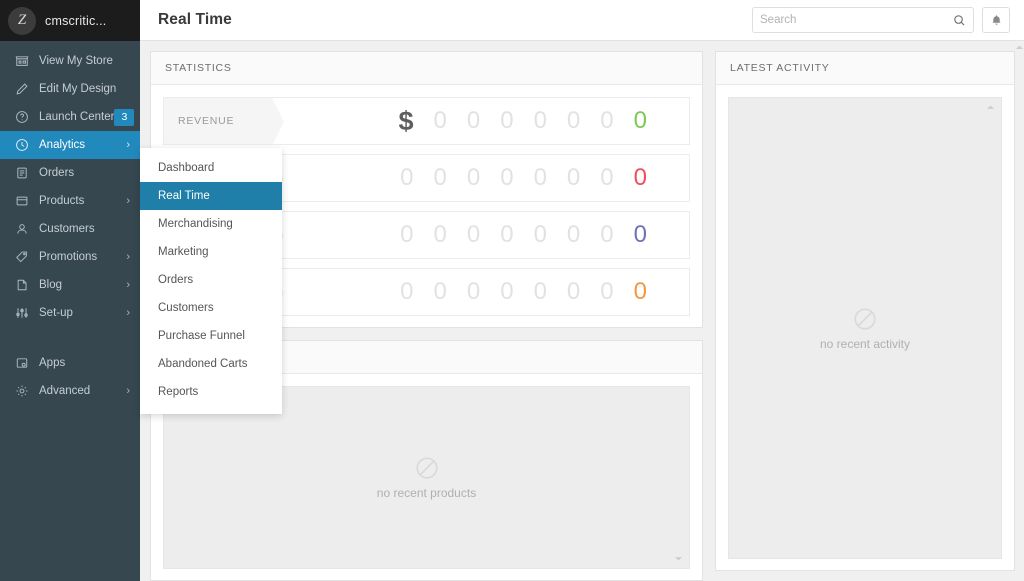 The width and height of the screenshot is (1024, 581). What do you see at coordinates (186, 308) in the screenshot?
I see `menu-item-label: Customers` at bounding box center [186, 308].